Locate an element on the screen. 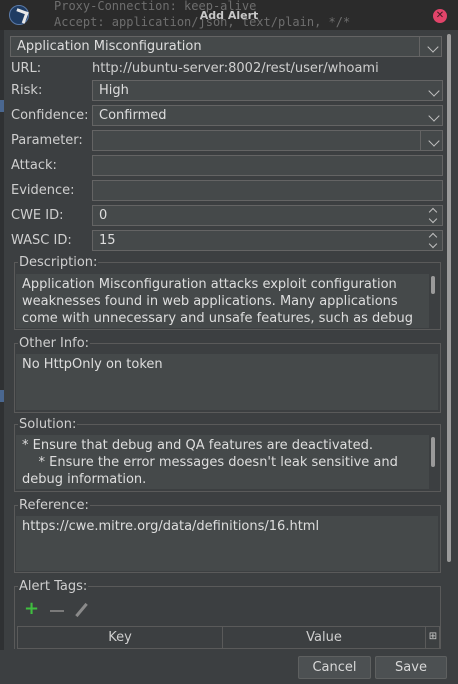  other-info-textarea: No HttpOnly on token is located at coordinates (227, 382).